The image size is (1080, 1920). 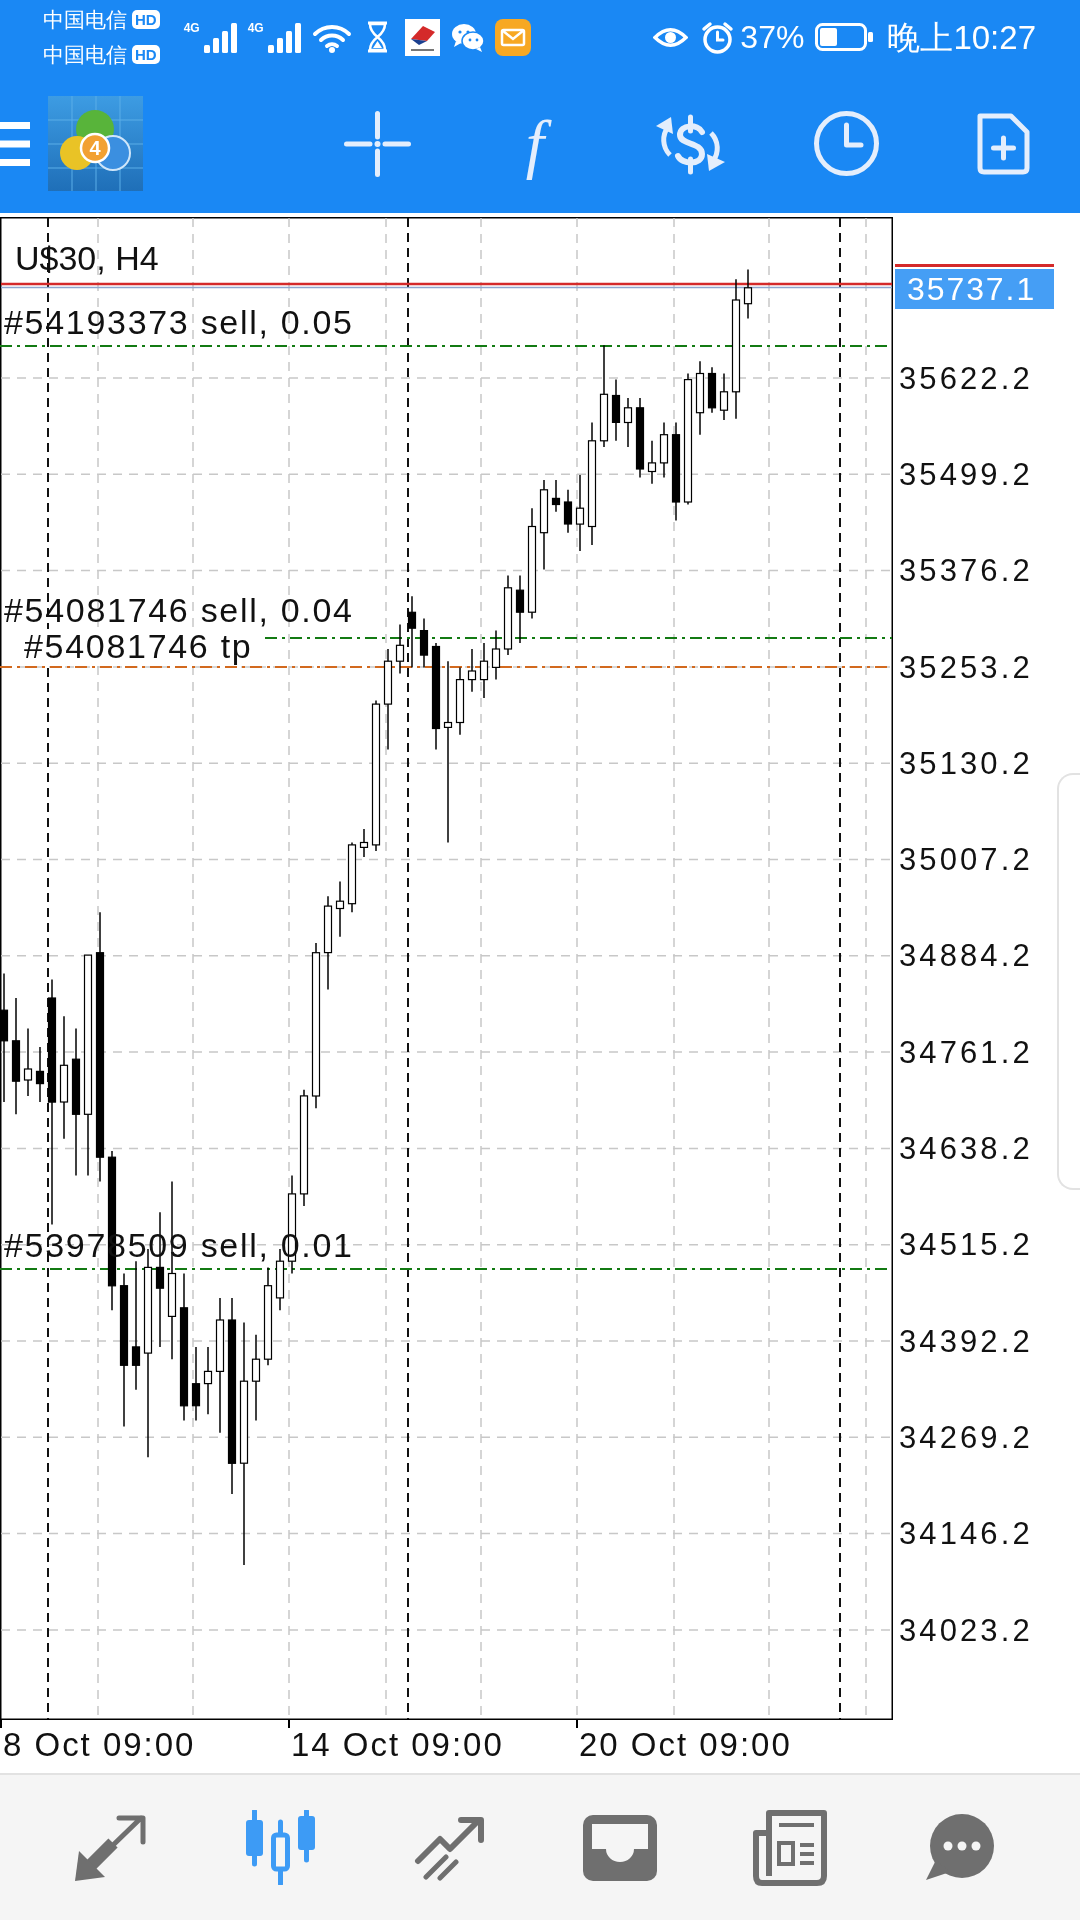 What do you see at coordinates (450, 1847) in the screenshot?
I see `trend-arrow-icon` at bounding box center [450, 1847].